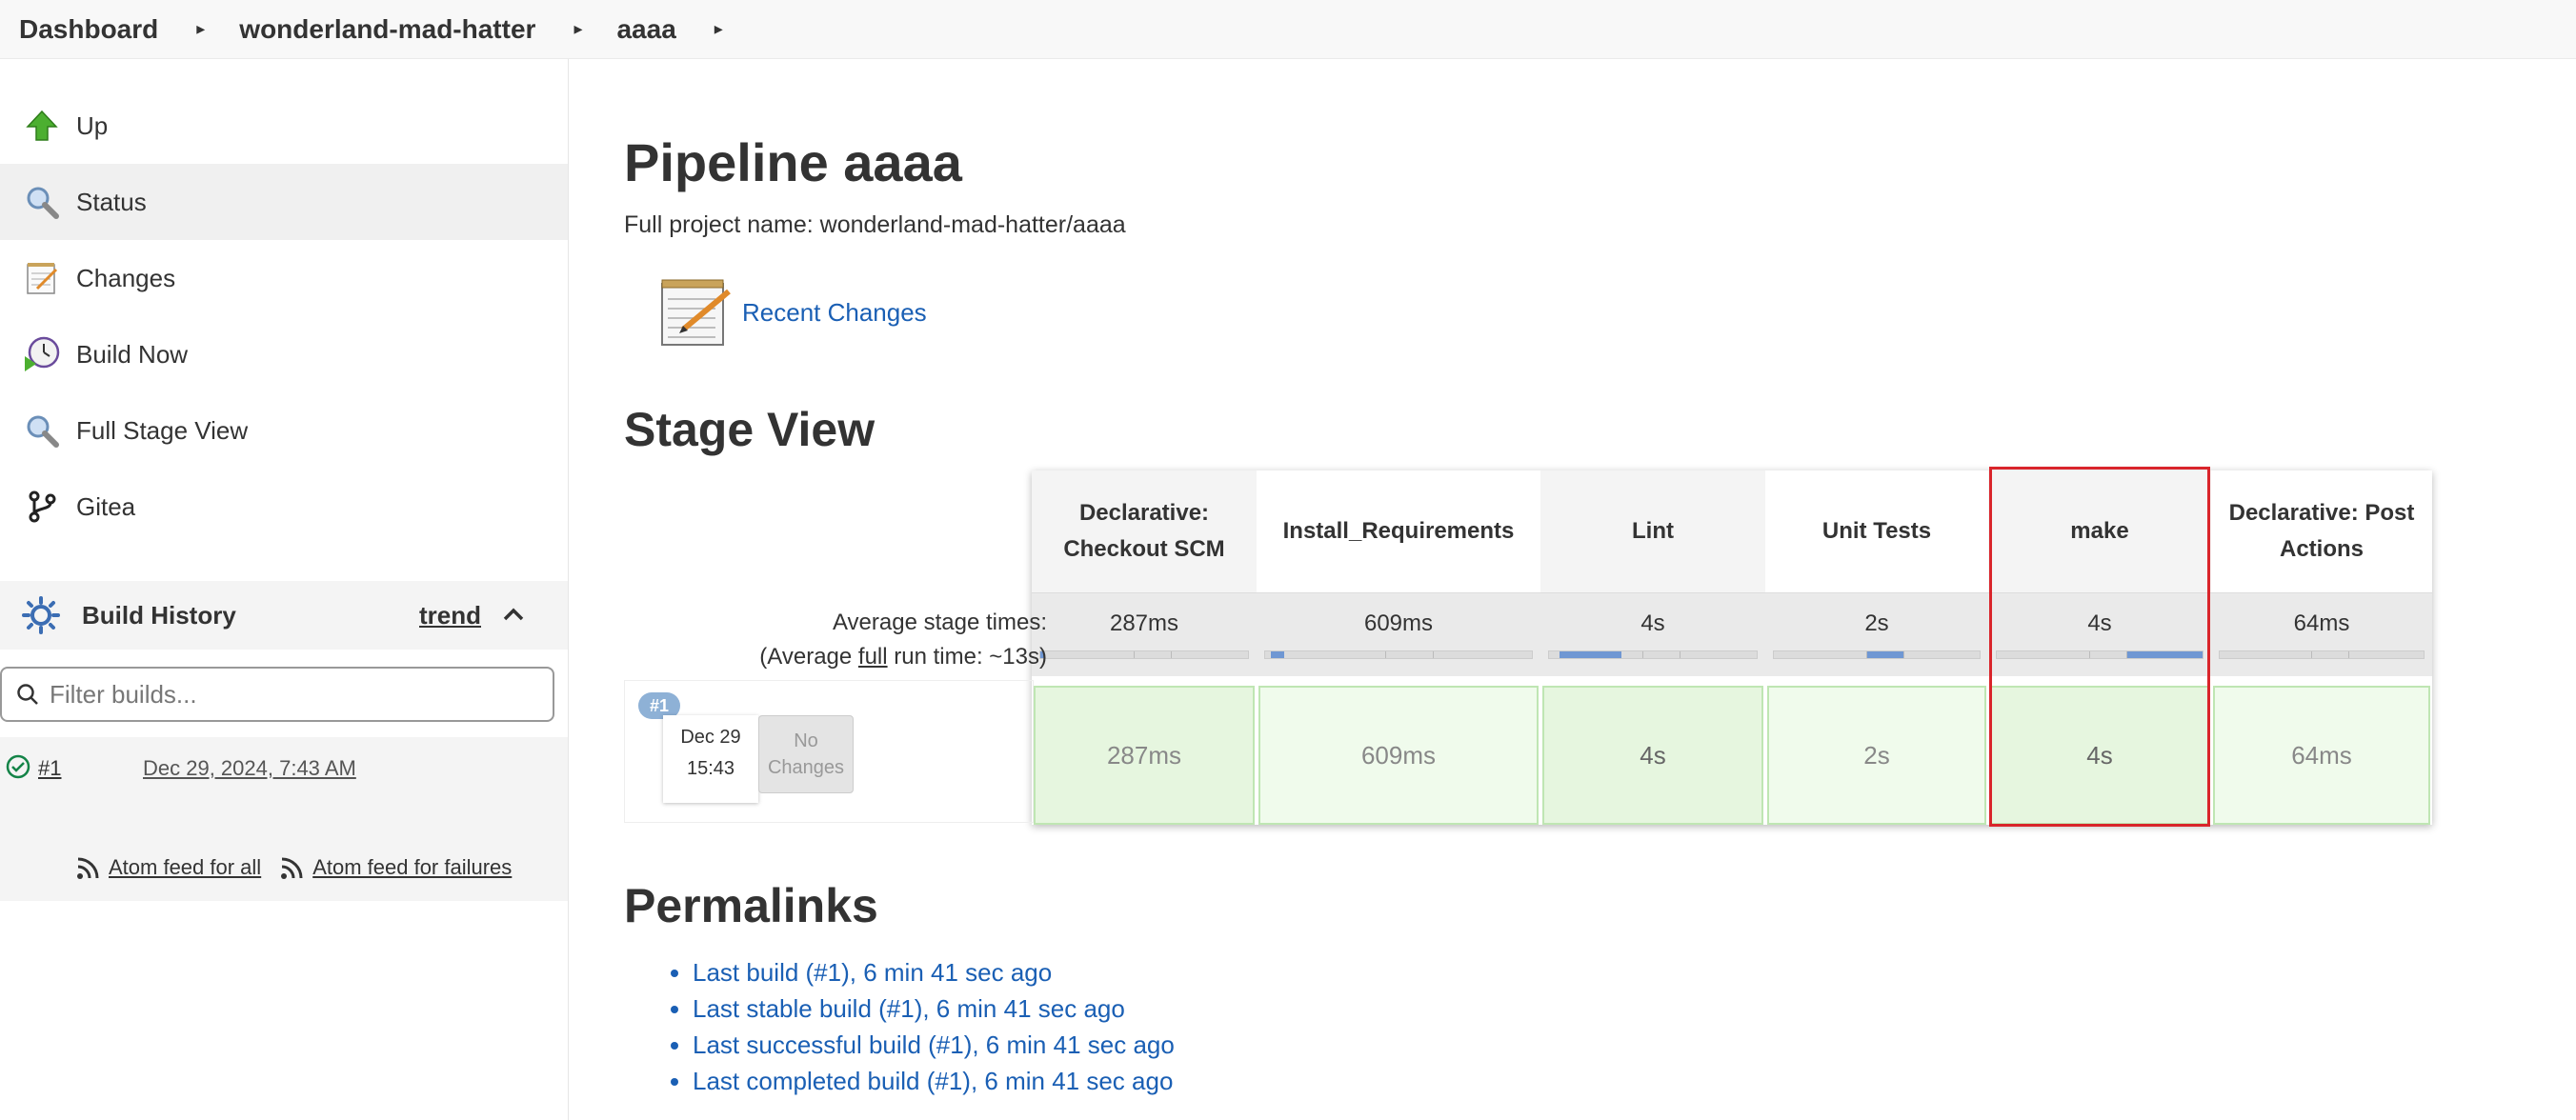 The height and width of the screenshot is (1120, 2576). Describe the element at coordinates (2321, 755) in the screenshot. I see `stage-run-cell: 64ms` at that location.